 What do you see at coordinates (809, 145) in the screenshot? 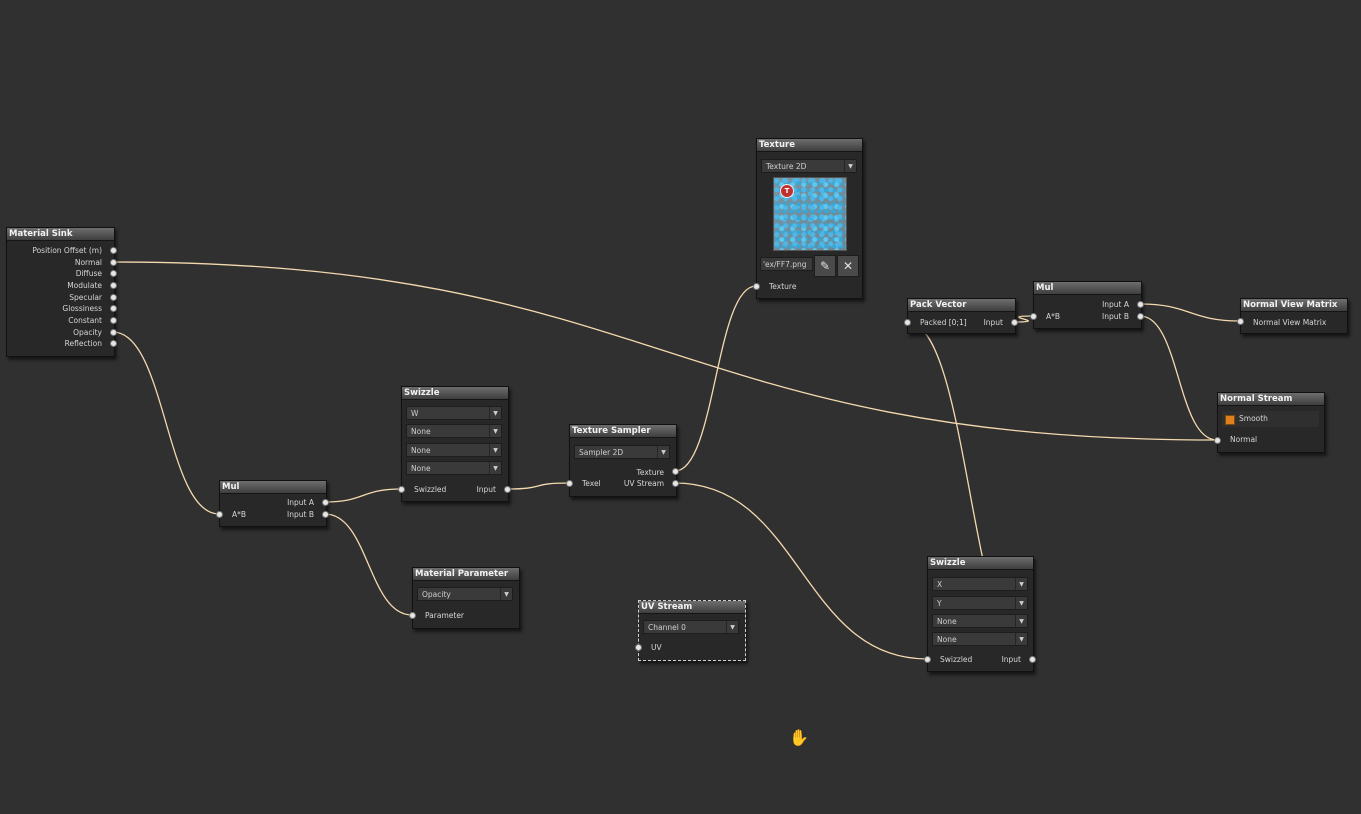
I see `node-title: Texture` at bounding box center [809, 145].